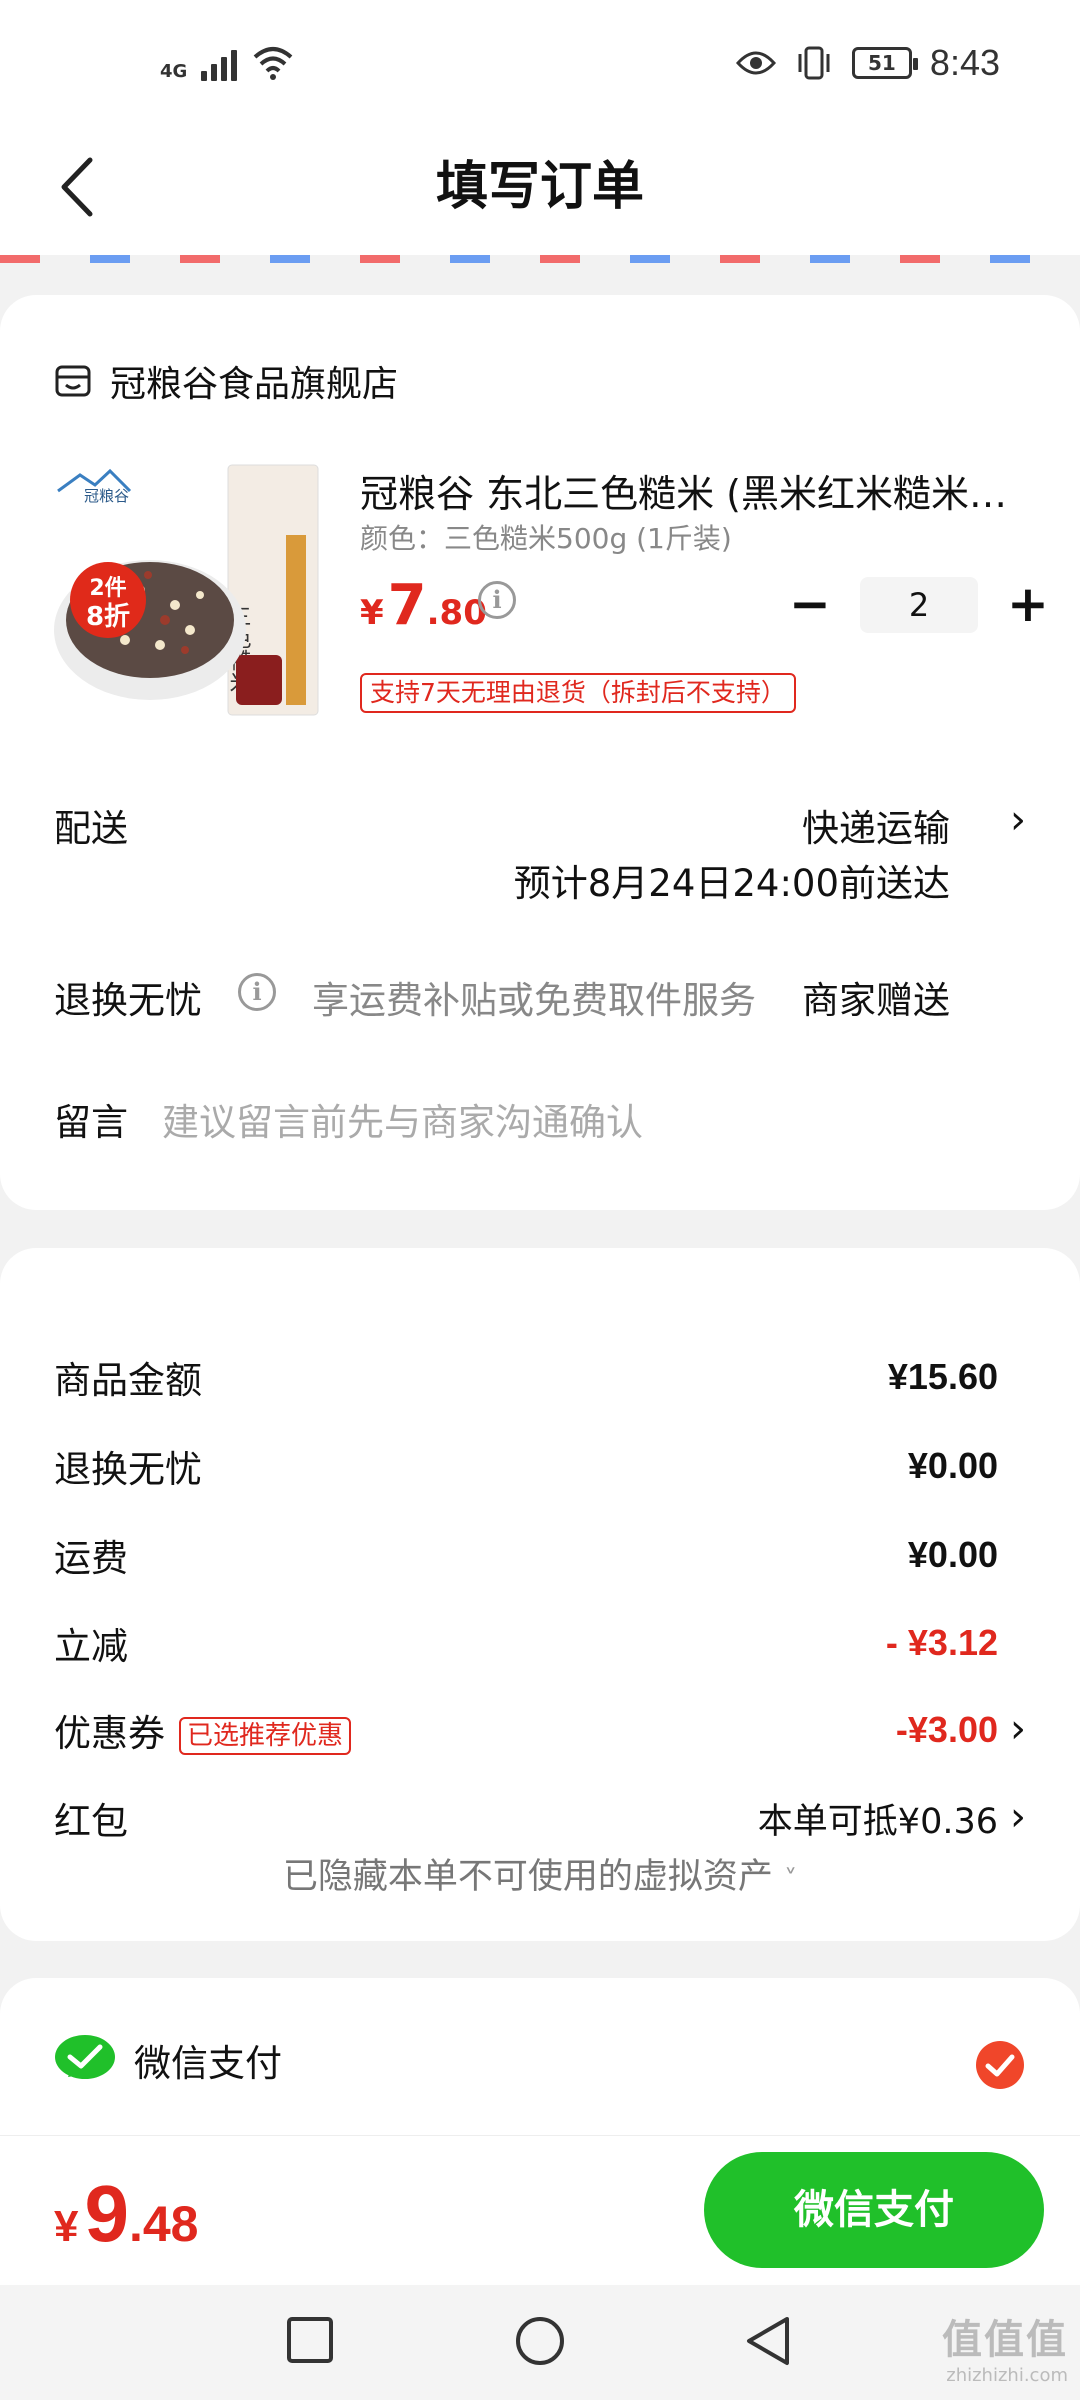 The width and height of the screenshot is (1080, 2400). Describe the element at coordinates (876, 825) in the screenshot. I see `delivery-method: 快递运输` at that location.